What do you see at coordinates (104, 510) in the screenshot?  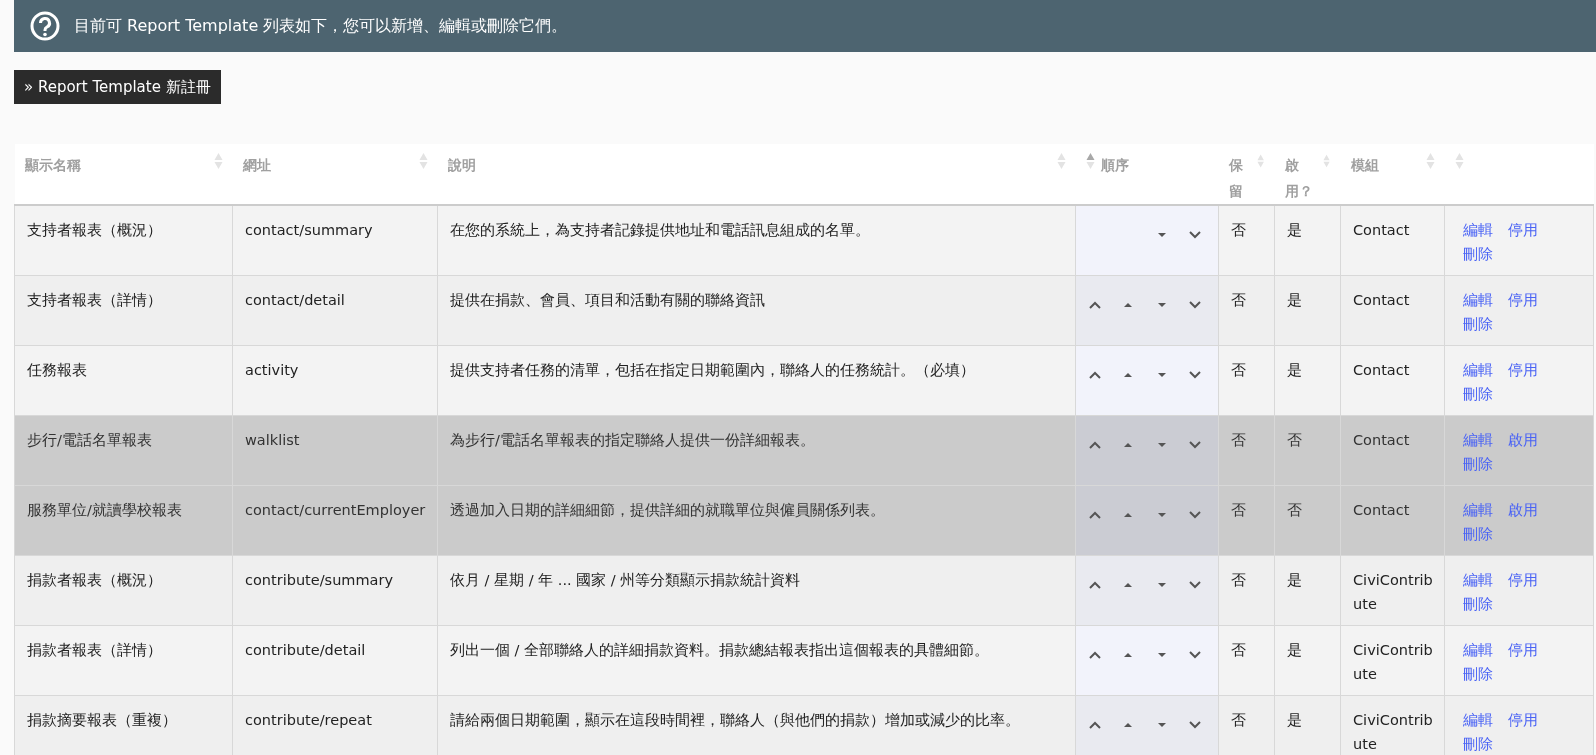 I see `template-name: 服務單位/就讀學校報表` at bounding box center [104, 510].